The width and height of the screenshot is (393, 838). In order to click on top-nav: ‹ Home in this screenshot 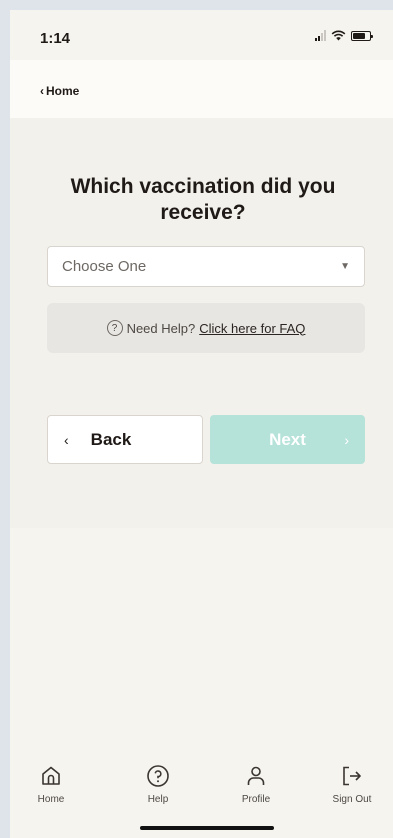, I will do `click(201, 89)`.